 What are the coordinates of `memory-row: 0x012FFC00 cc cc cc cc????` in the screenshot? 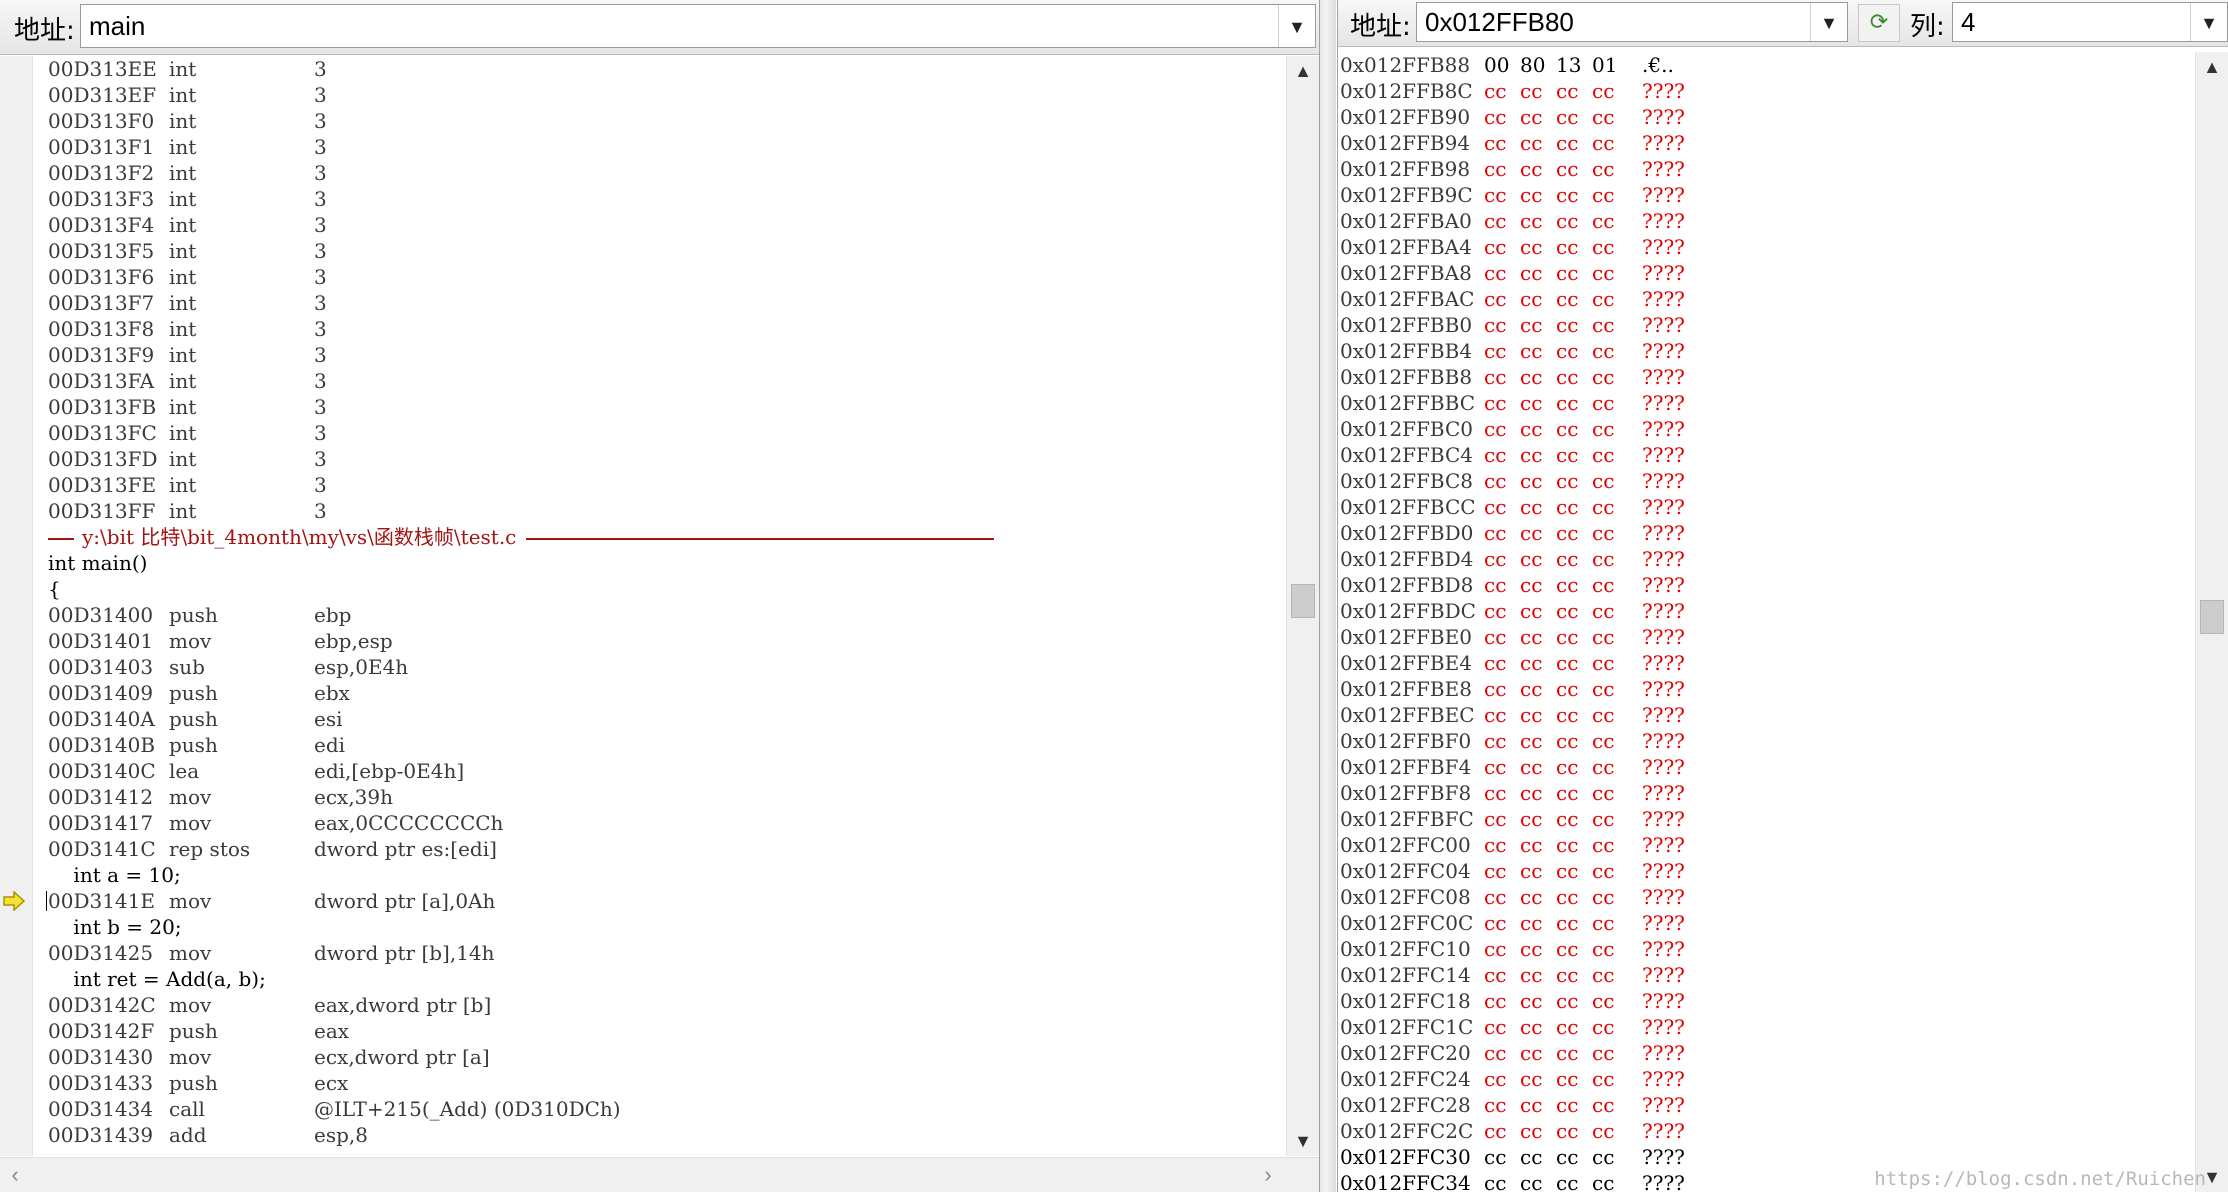 It's located at (1766, 845).